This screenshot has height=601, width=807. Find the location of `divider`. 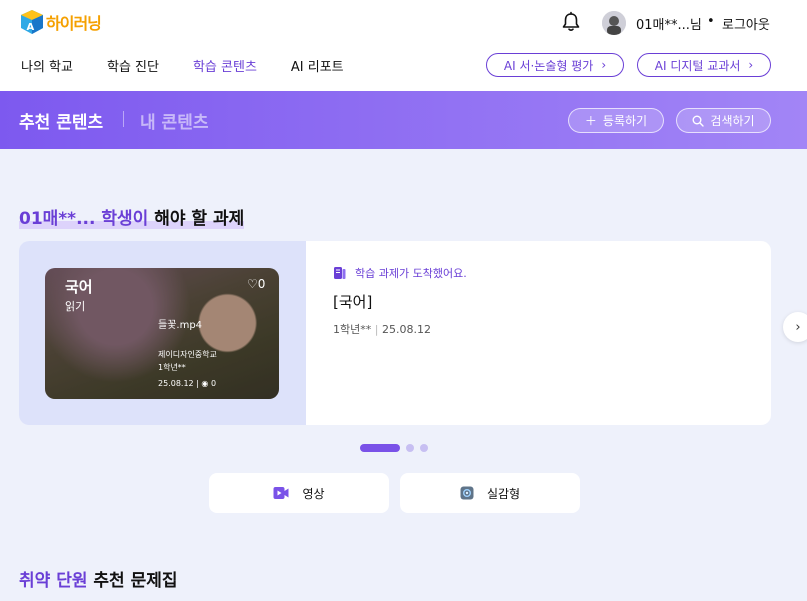

divider is located at coordinates (123, 119).